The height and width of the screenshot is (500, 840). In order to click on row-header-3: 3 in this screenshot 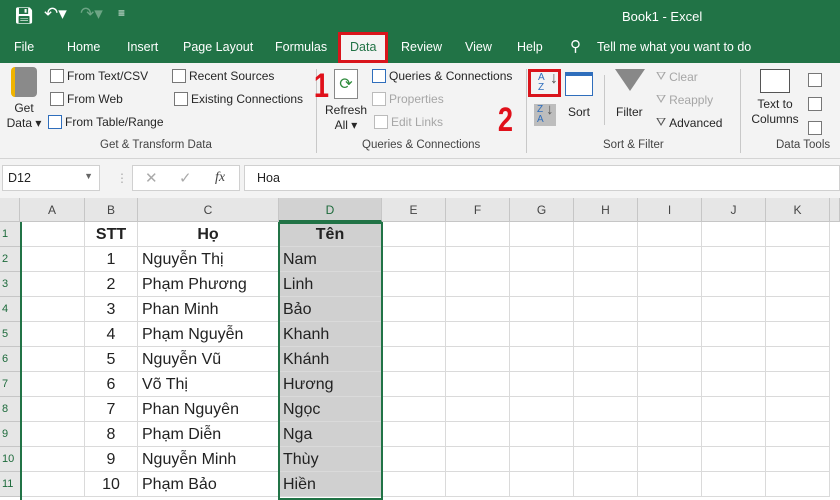, I will do `click(10, 284)`.